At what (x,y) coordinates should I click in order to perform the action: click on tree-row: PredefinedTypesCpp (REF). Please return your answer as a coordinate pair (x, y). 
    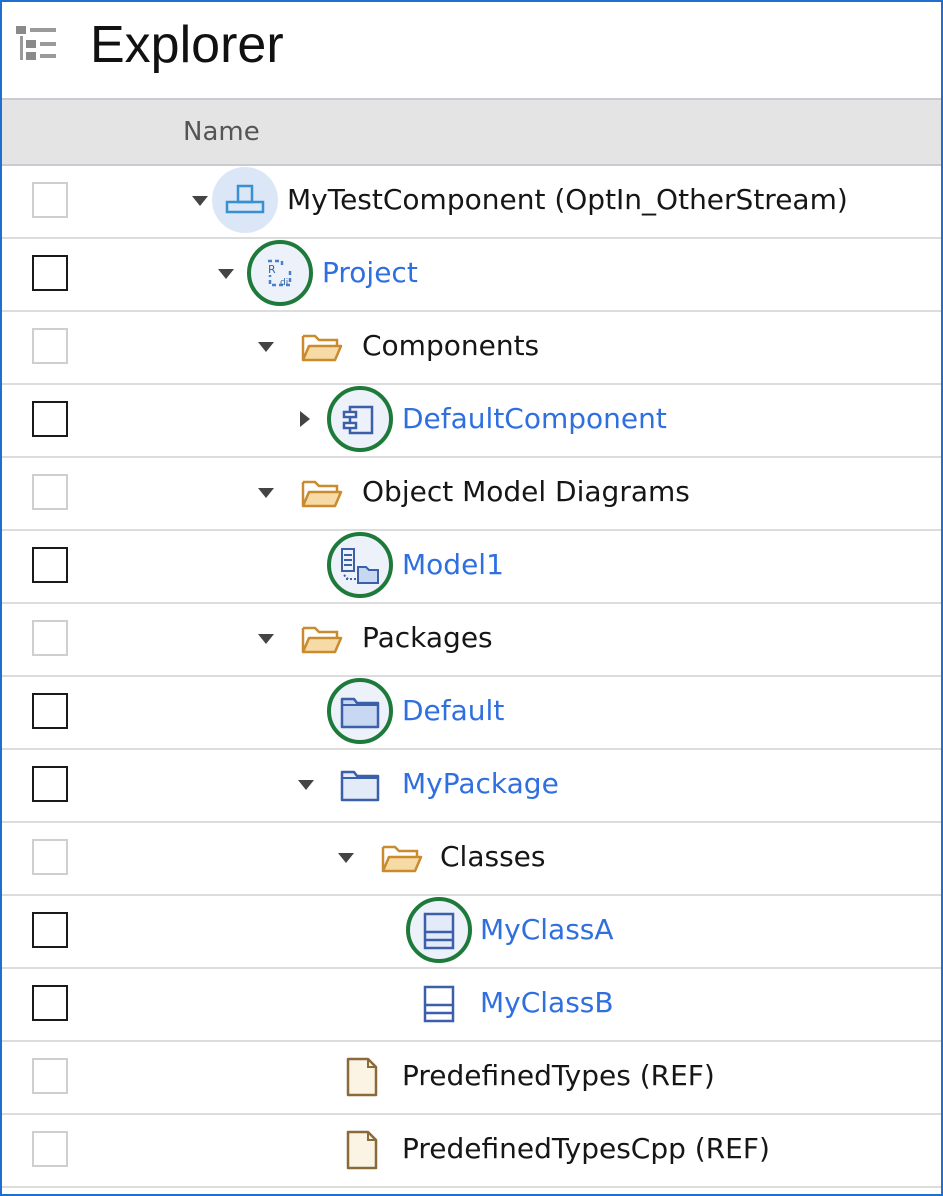
    Looking at the image, I should click on (471, 1151).